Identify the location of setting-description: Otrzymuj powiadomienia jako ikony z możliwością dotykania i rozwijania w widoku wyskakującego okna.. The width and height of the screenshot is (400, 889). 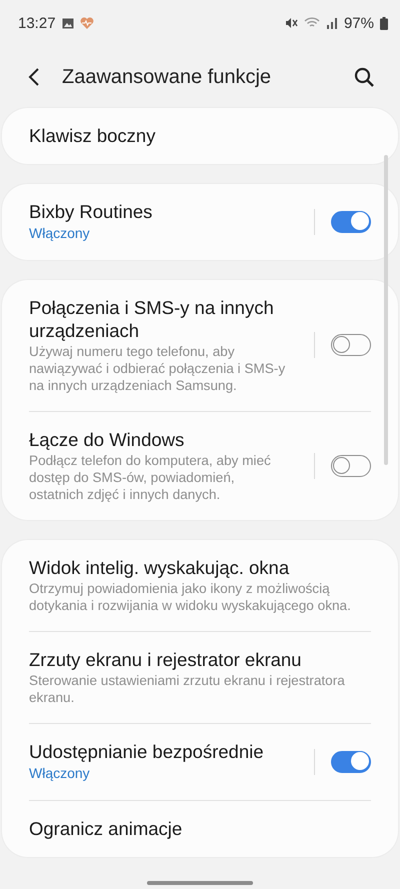
(190, 597).